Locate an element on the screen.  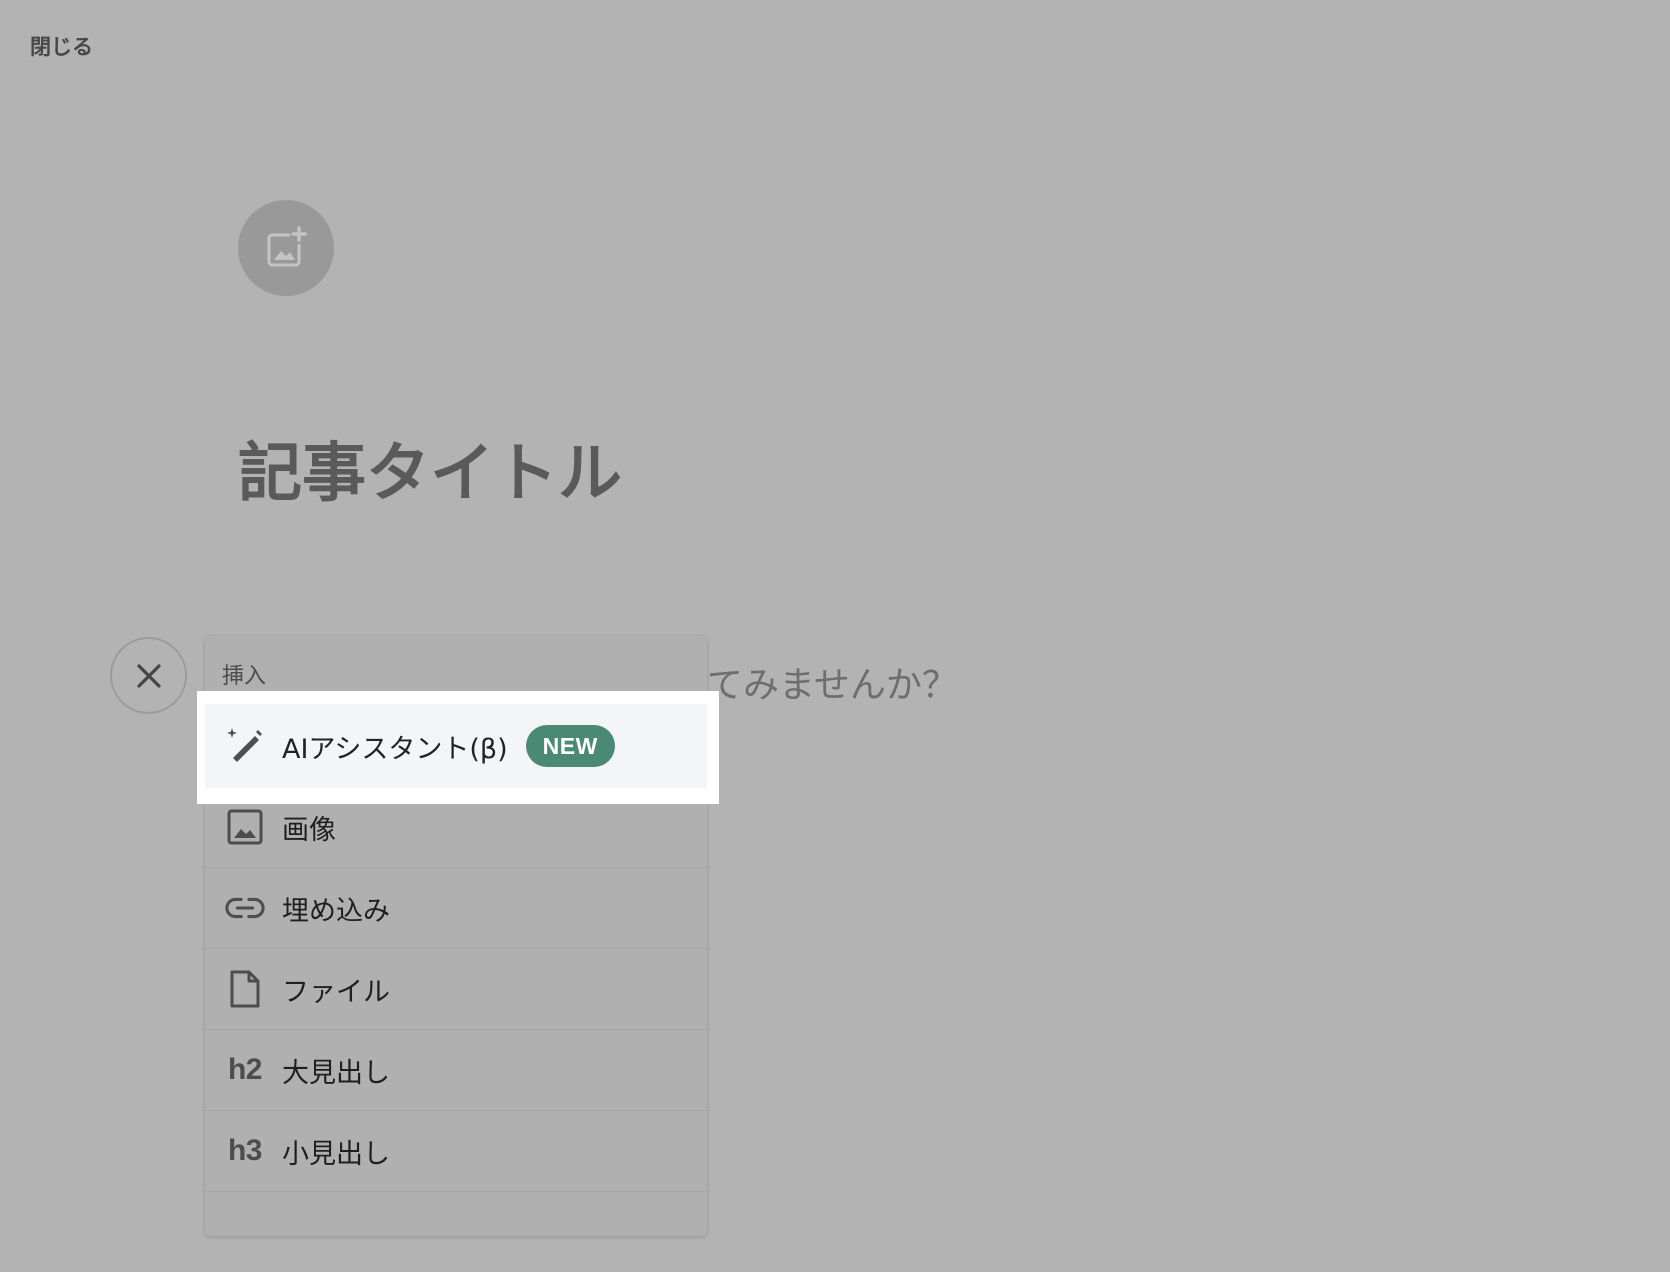
menu-item-label: 大見出し is located at coordinates (336, 1073).